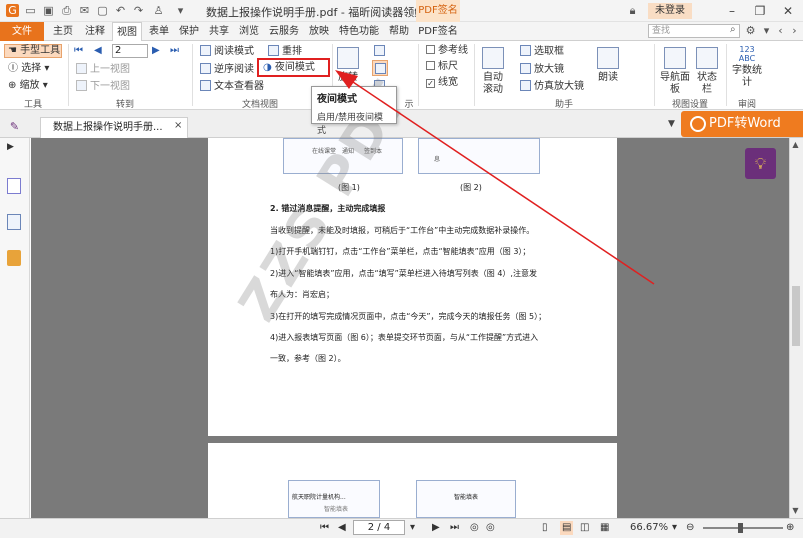 This screenshot has width=803, height=538. Describe the element at coordinates (103, 69) in the screenshot. I see `prev-view-button: 上一视图` at that location.